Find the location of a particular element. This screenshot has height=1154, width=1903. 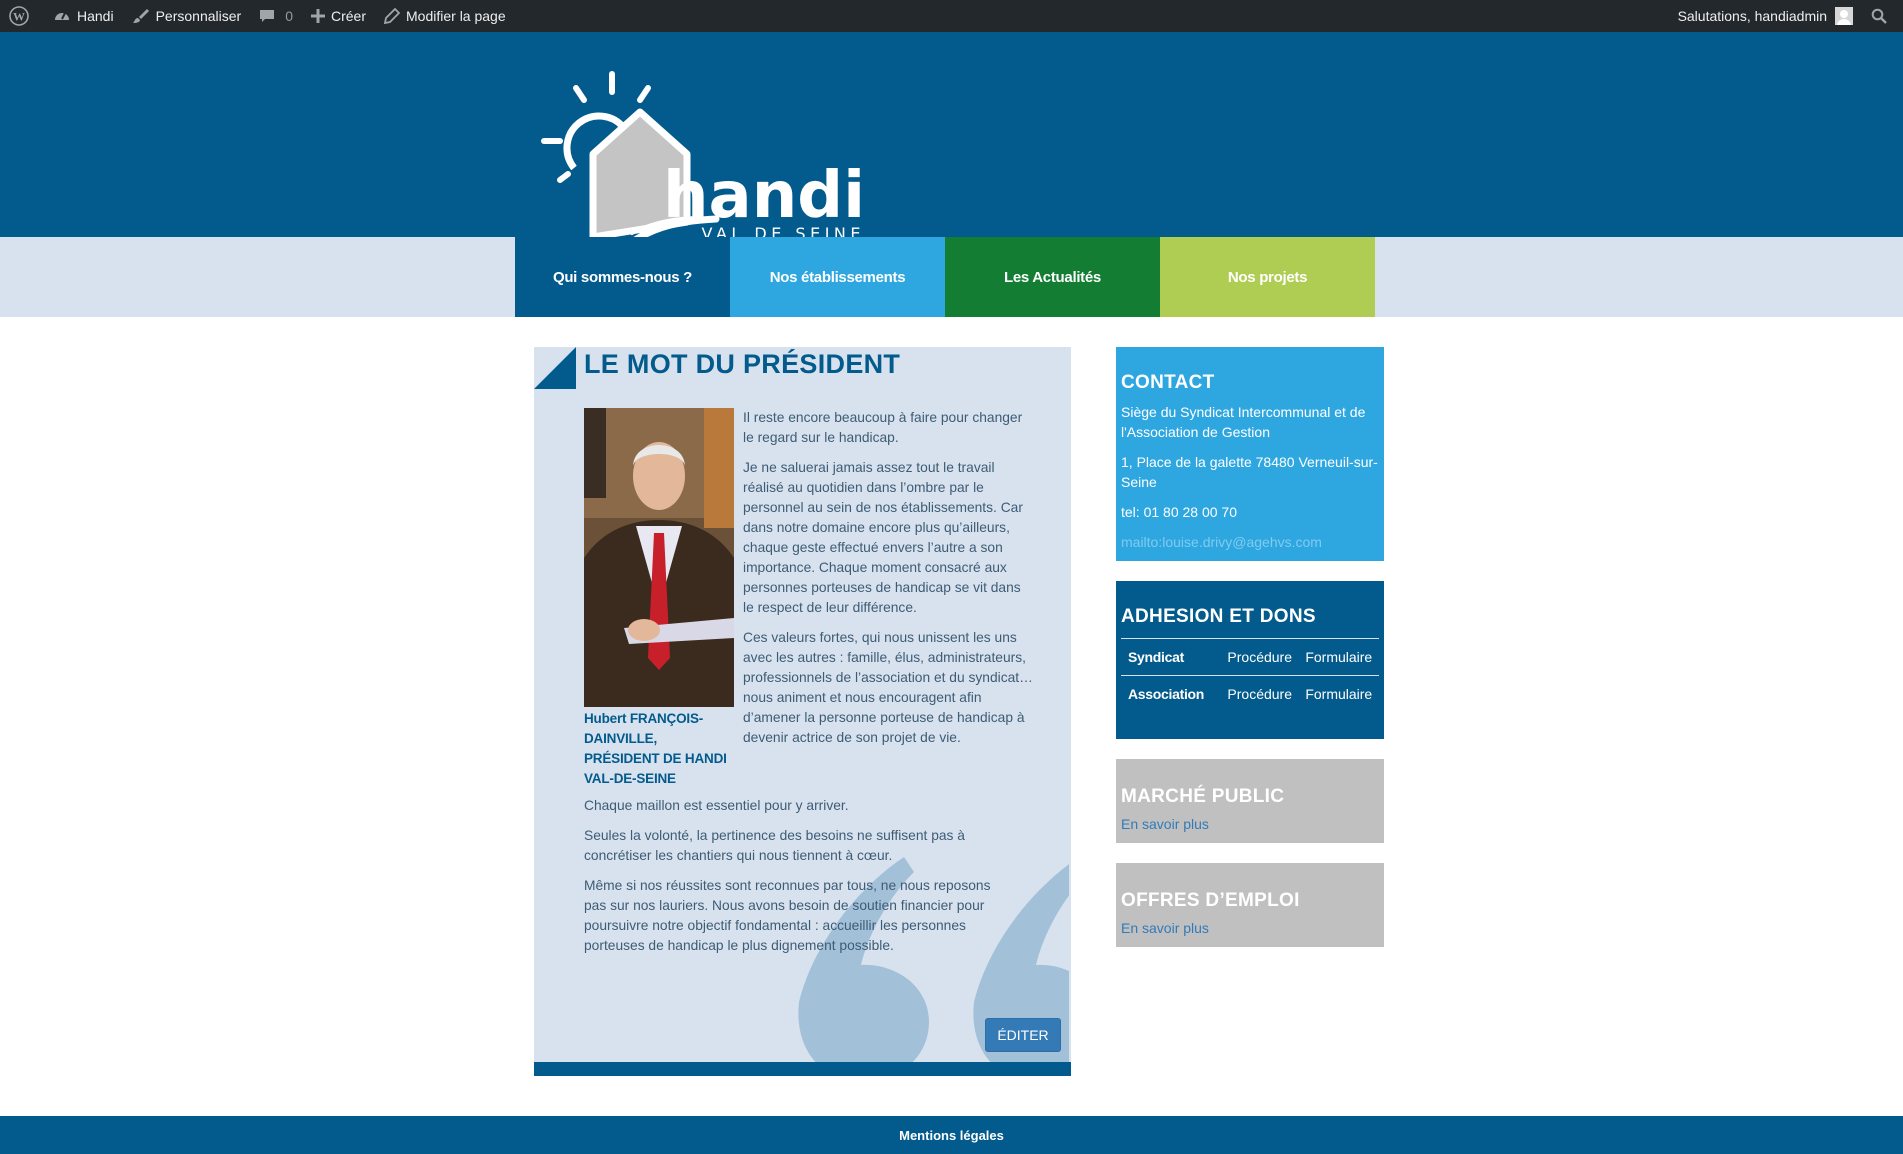

my-account-link: Salutations, handiadmin is located at coordinates (1765, 16).